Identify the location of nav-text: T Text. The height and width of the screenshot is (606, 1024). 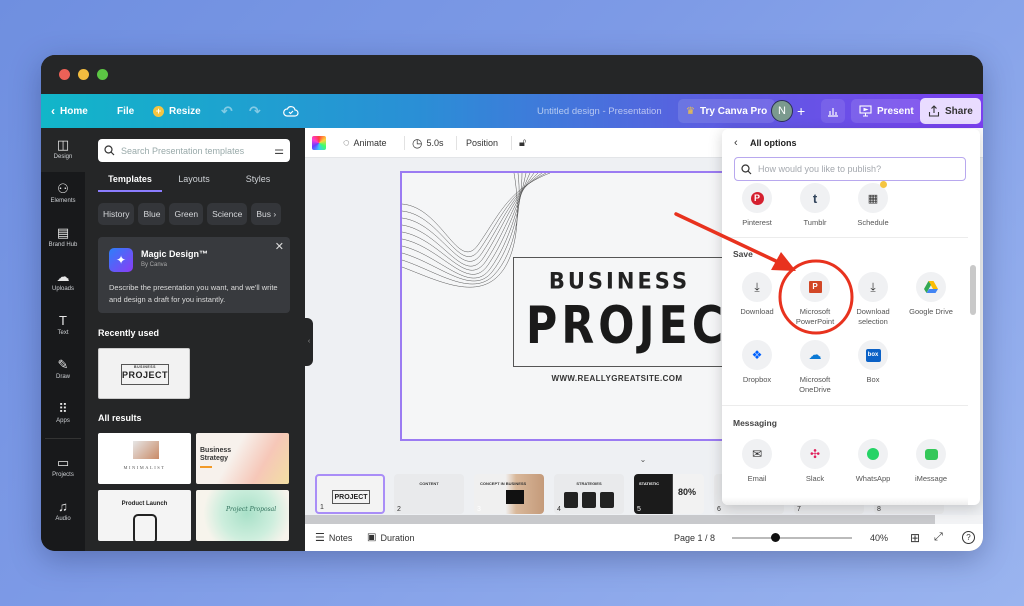
(63, 325).